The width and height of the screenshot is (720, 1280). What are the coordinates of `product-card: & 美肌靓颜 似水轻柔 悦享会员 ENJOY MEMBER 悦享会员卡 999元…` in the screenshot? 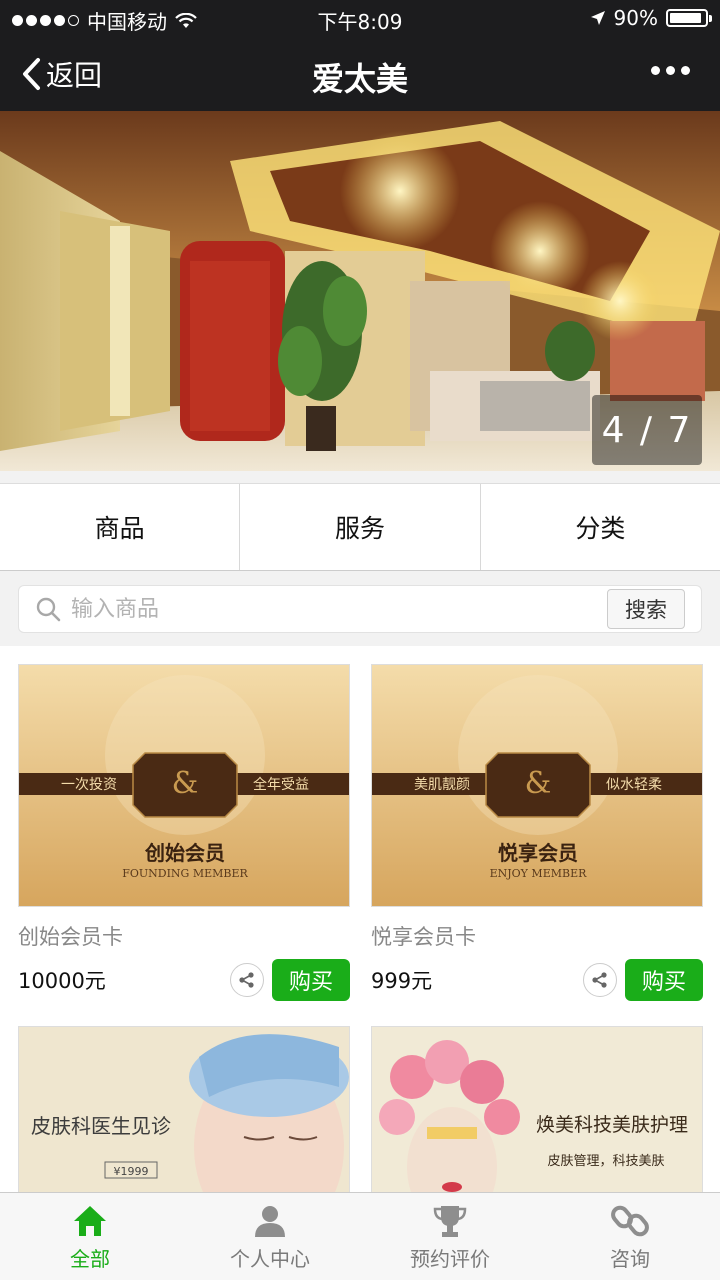 It's located at (537, 832).